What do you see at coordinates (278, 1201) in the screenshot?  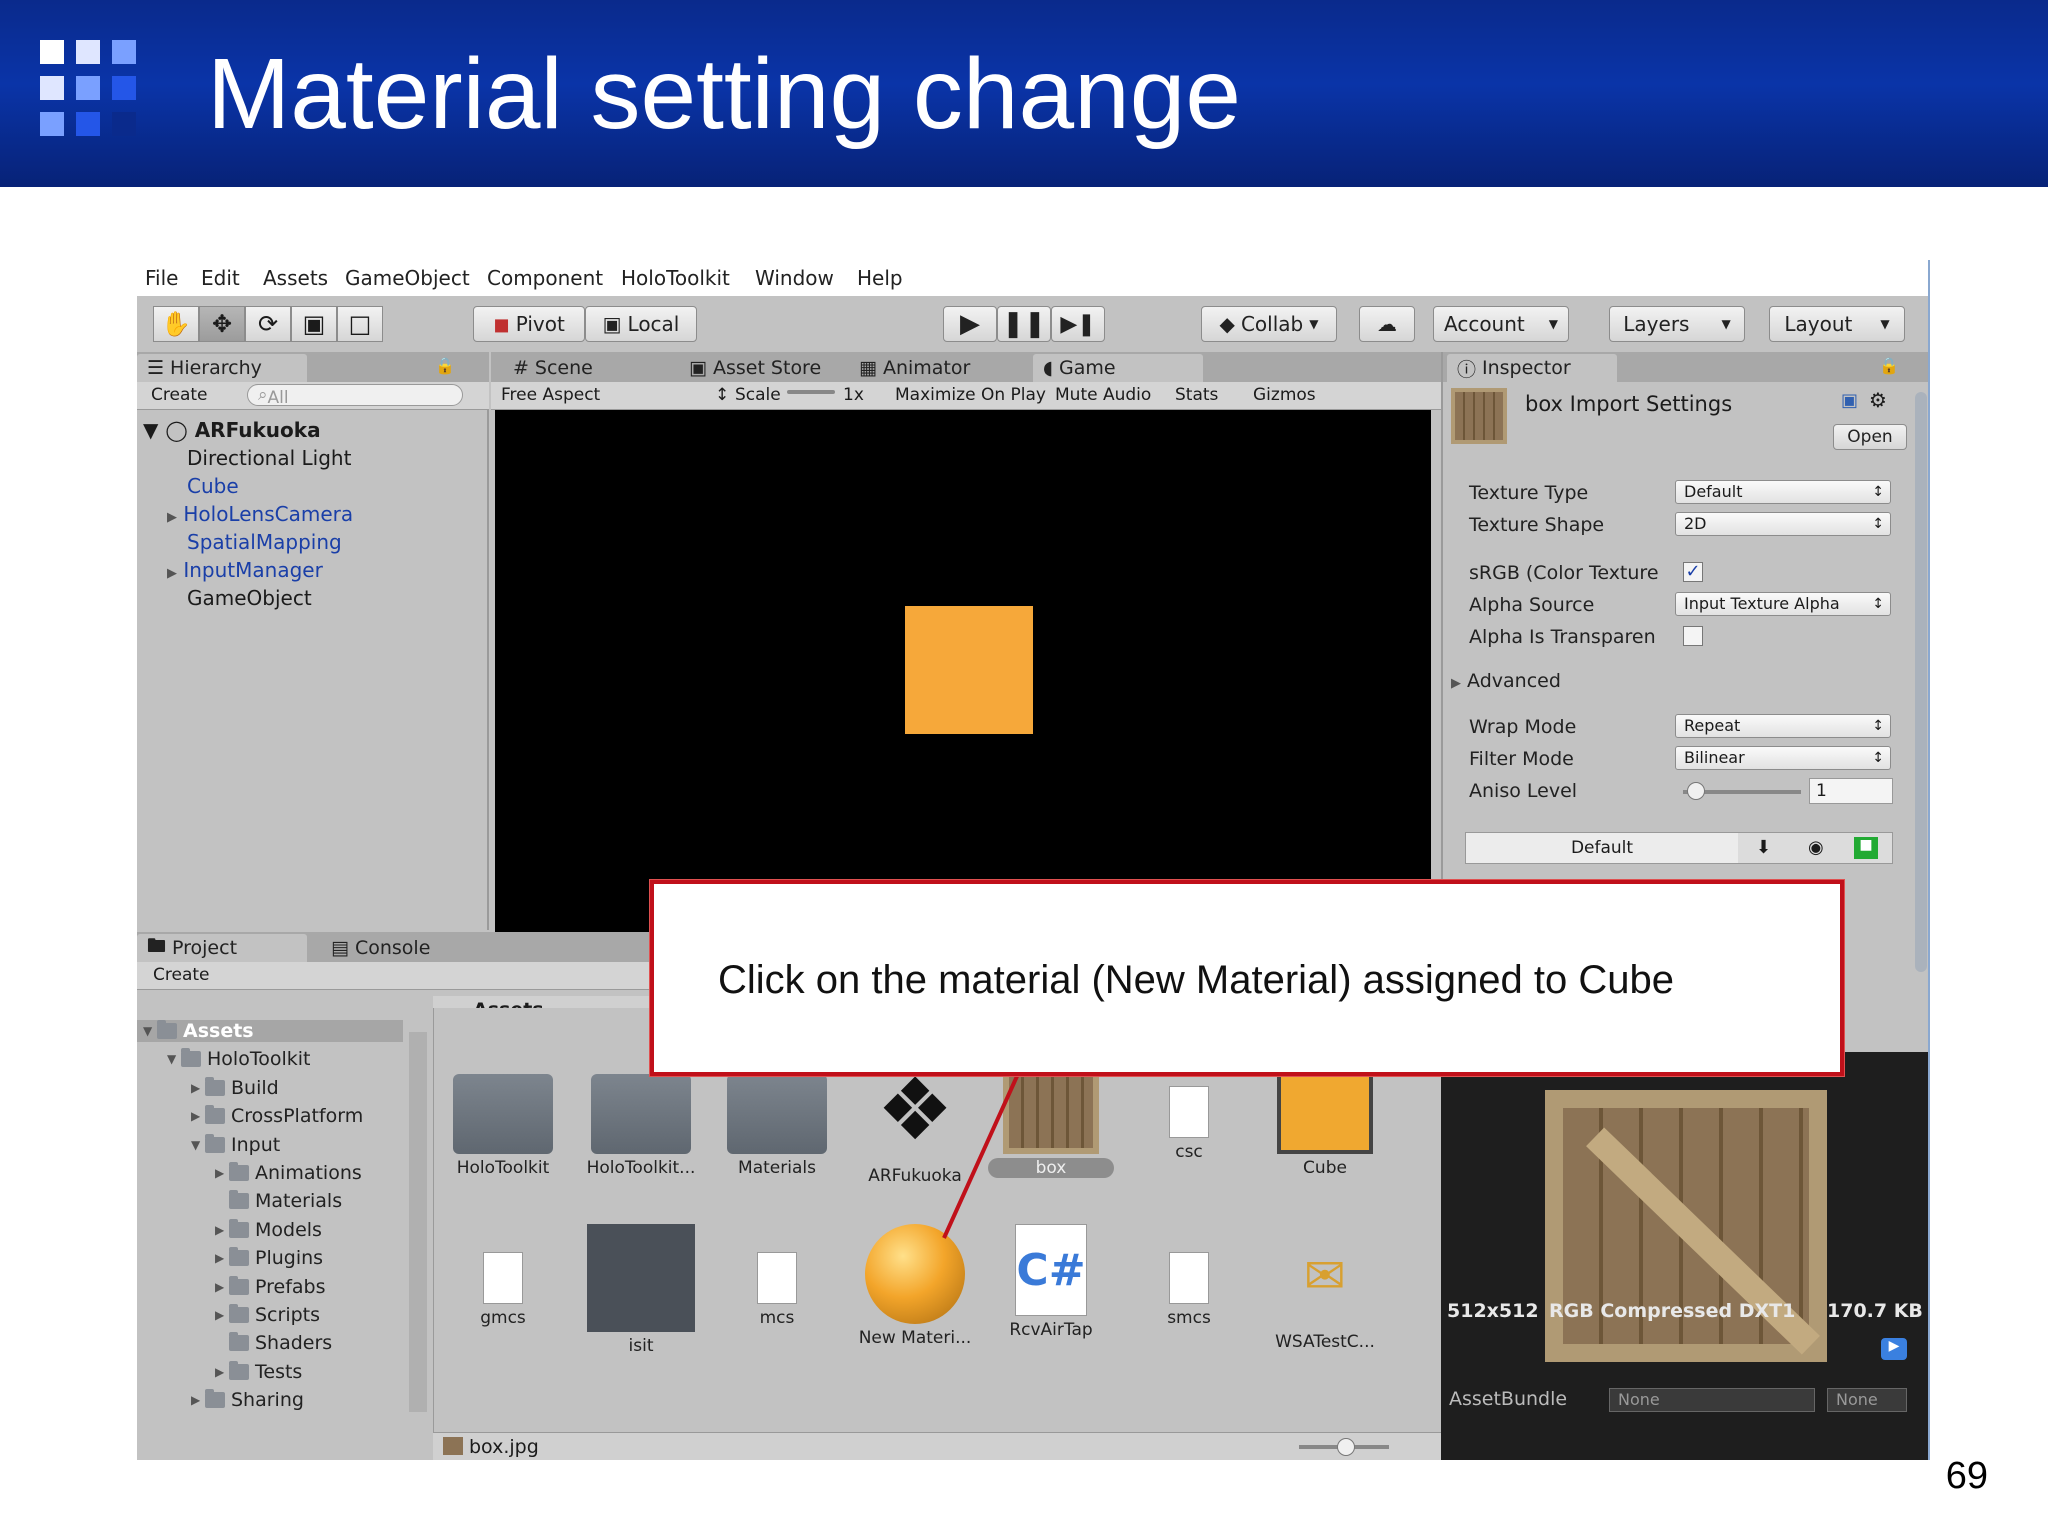 I see `tree-folder-item: Materials` at bounding box center [278, 1201].